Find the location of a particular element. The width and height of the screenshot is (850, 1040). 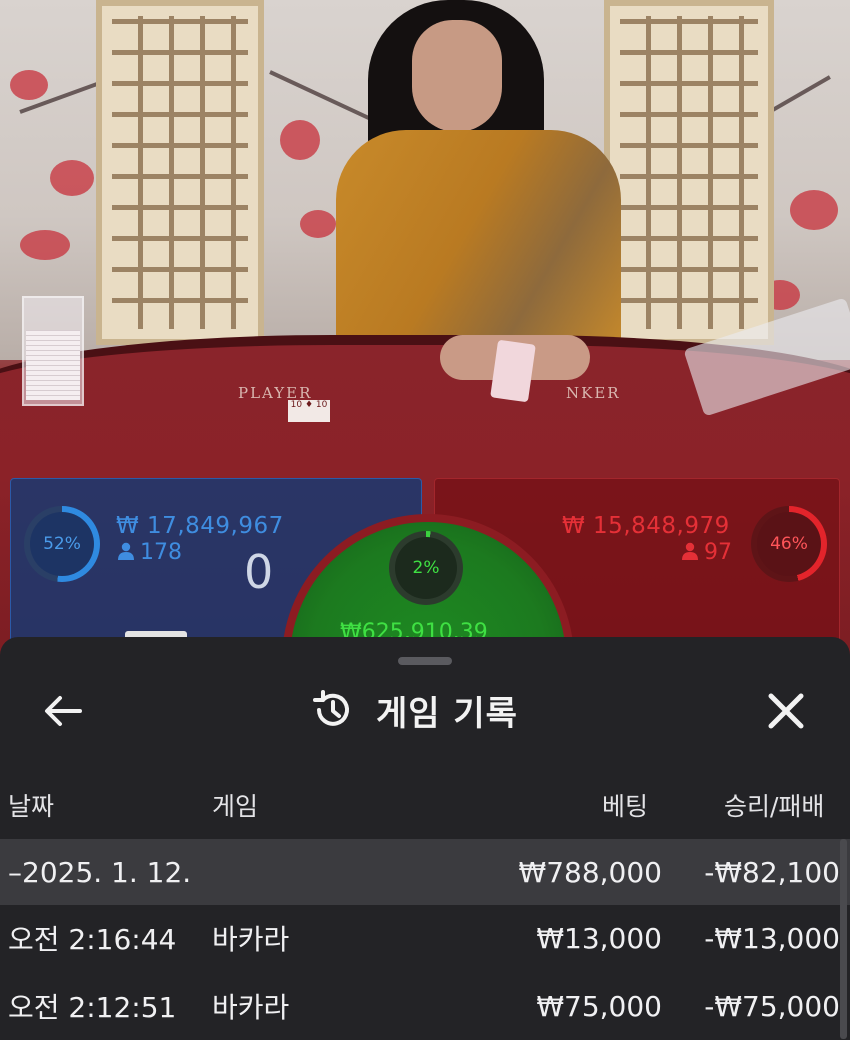

date-group-label: –2025. 1. 12. is located at coordinates (100, 872).